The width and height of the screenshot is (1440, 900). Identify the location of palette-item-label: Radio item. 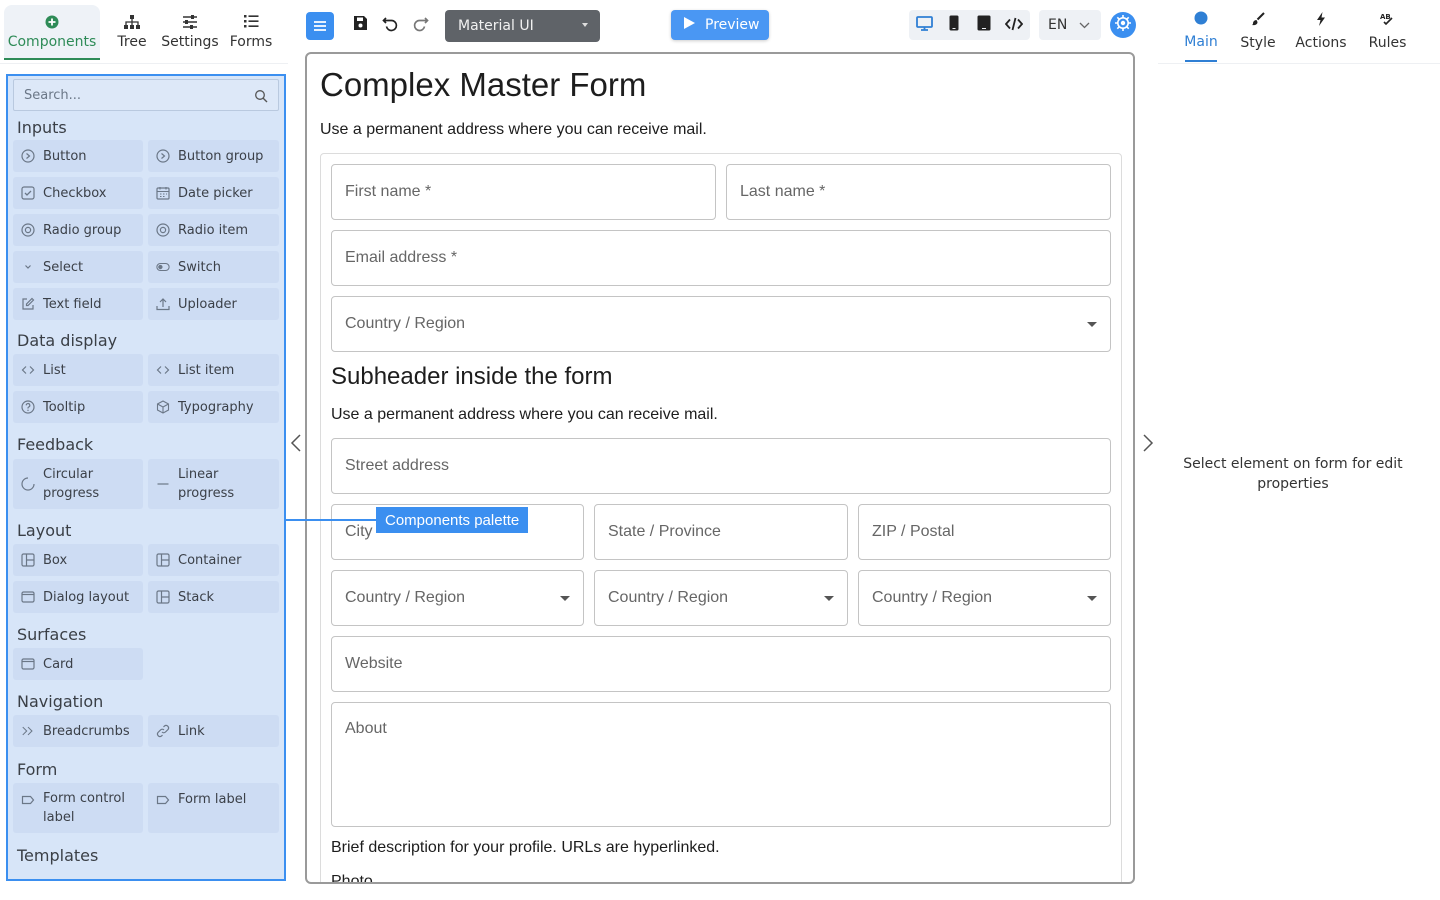
(213, 230).